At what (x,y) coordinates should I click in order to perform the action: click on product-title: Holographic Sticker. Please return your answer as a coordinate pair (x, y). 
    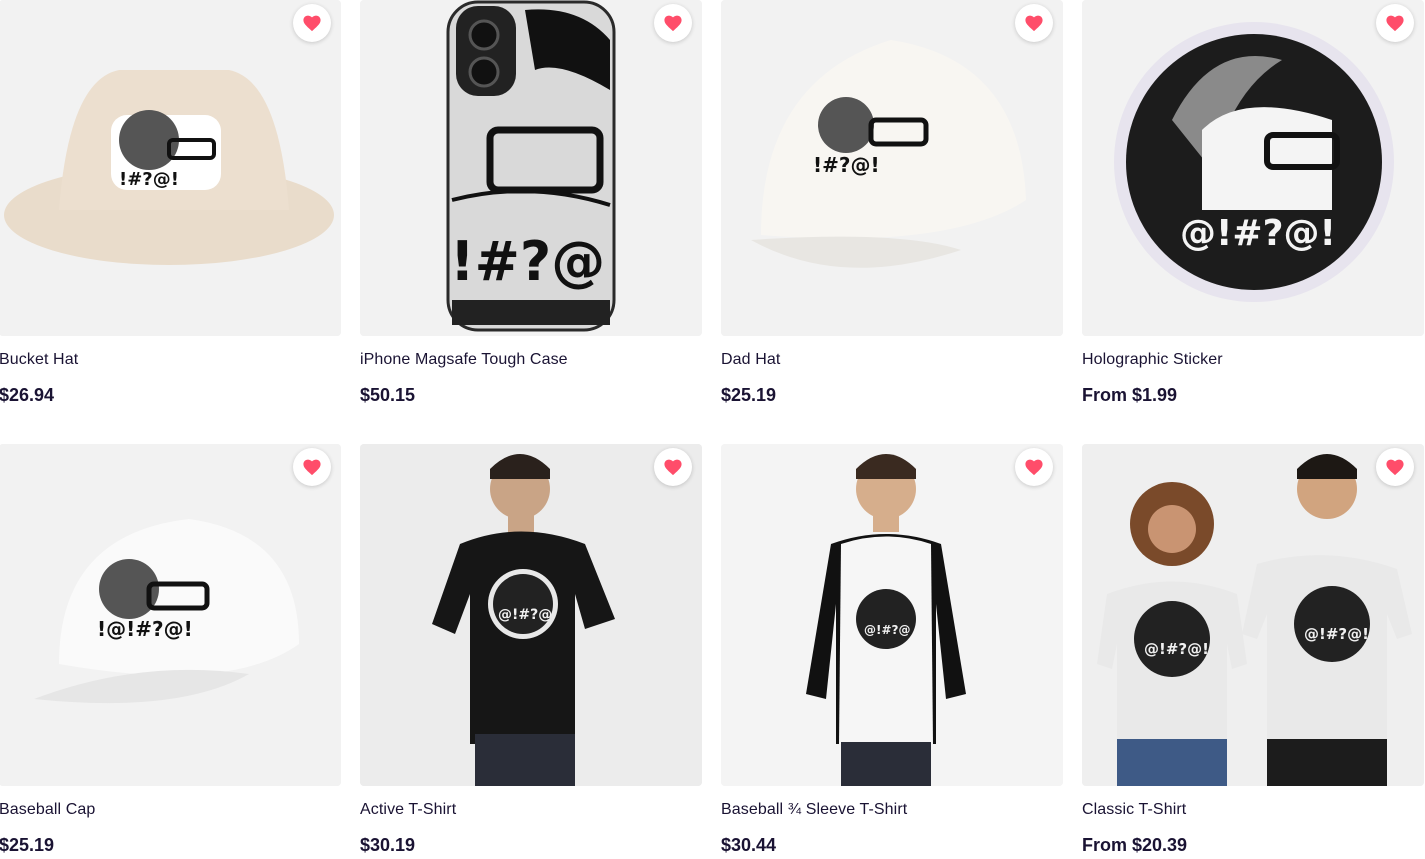
    Looking at the image, I should click on (1253, 360).